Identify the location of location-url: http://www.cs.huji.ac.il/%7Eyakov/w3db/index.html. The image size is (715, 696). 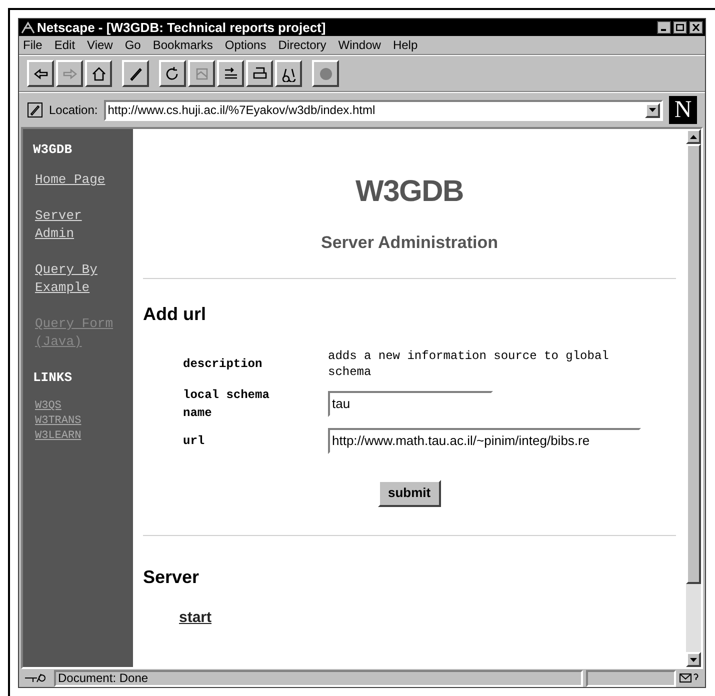
(241, 110).